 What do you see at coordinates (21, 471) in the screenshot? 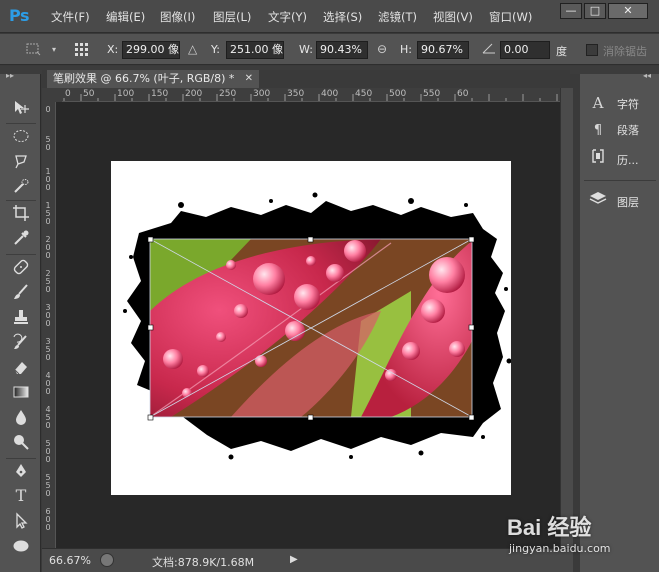
I see `pen-tool-icon` at bounding box center [21, 471].